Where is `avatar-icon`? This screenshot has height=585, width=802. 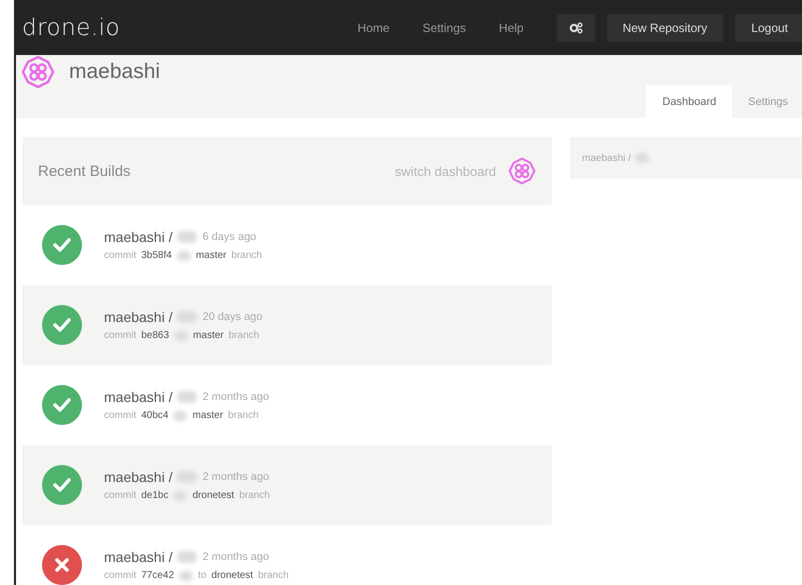 avatar-icon is located at coordinates (38, 71).